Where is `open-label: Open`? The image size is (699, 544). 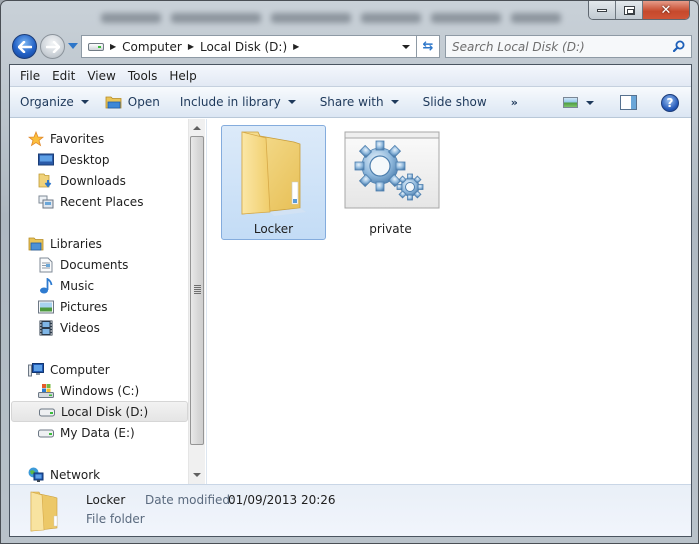 open-label: Open is located at coordinates (143, 102).